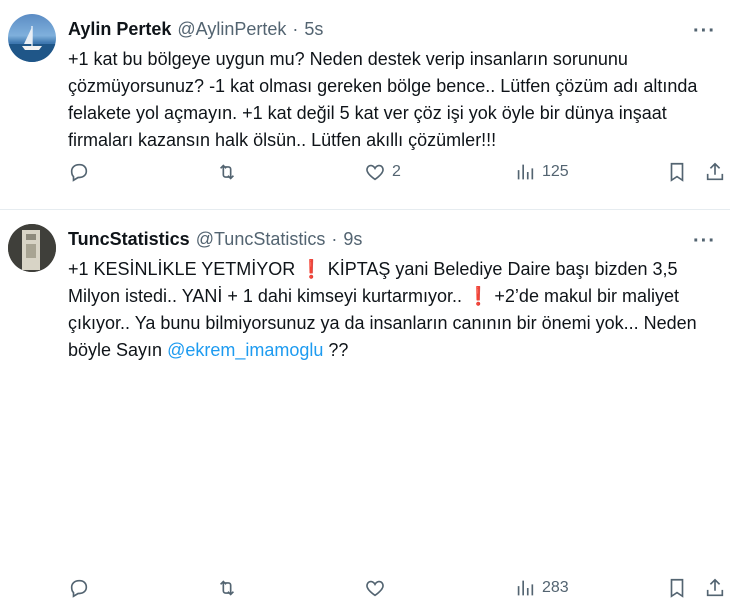 This screenshot has height=599, width=730. Describe the element at coordinates (392, 239) in the screenshot. I see `tweet-header: TuncStatistics @TuncStatistics · 9s` at that location.